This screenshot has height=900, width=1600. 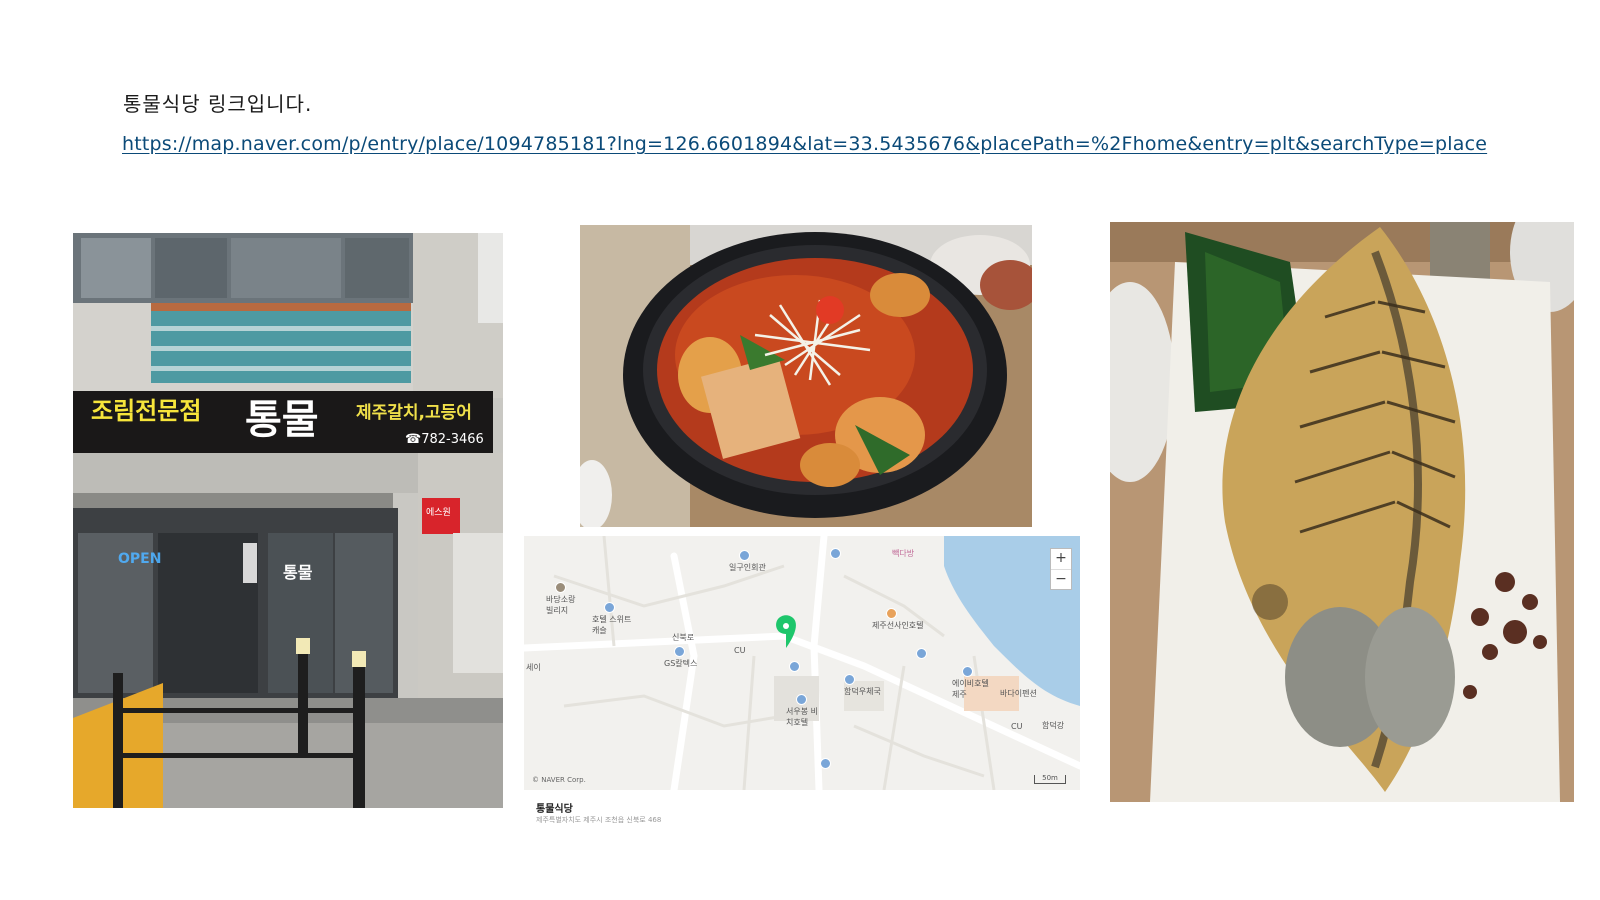 I want to click on sign-left-text: 조림전문점, so click(x=146, y=411).